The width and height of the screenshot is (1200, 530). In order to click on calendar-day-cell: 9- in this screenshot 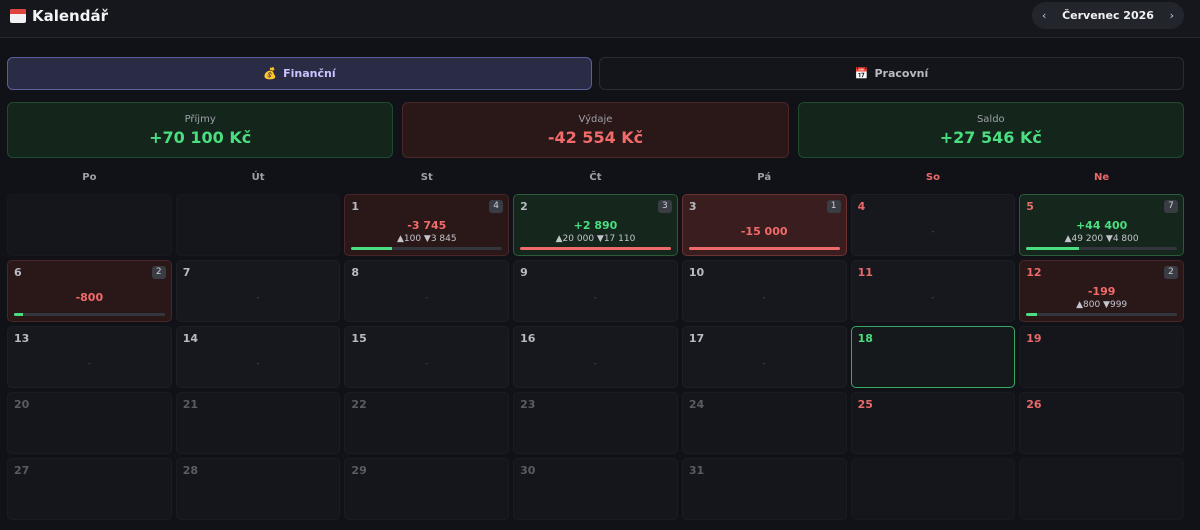, I will do `click(595, 291)`.